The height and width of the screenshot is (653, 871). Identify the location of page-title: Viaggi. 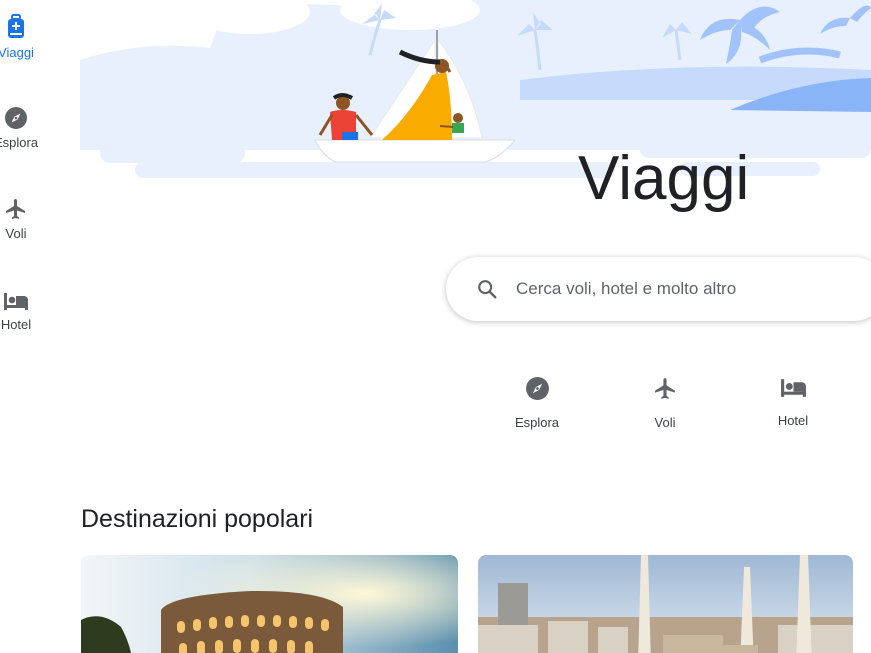
(664, 178).